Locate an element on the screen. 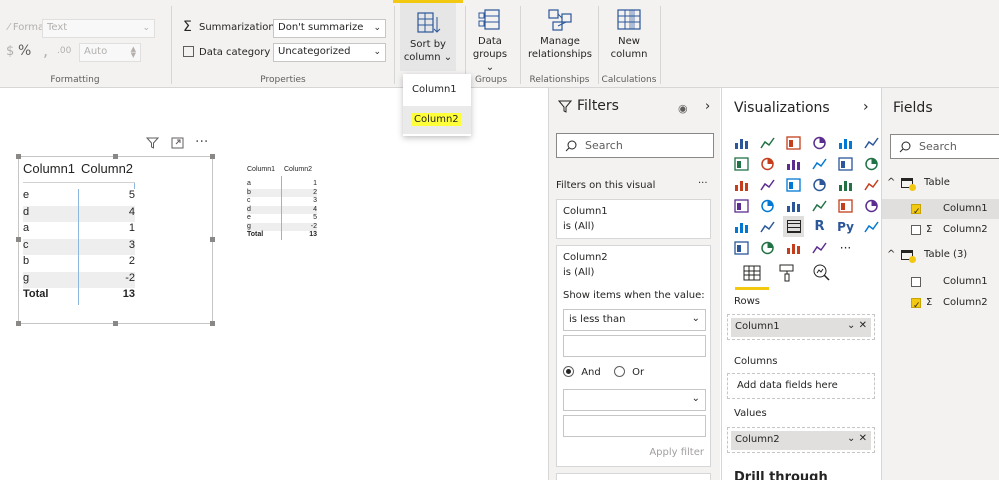 The width and height of the screenshot is (999, 480). columns-well: Add data fields here is located at coordinates (801, 386).